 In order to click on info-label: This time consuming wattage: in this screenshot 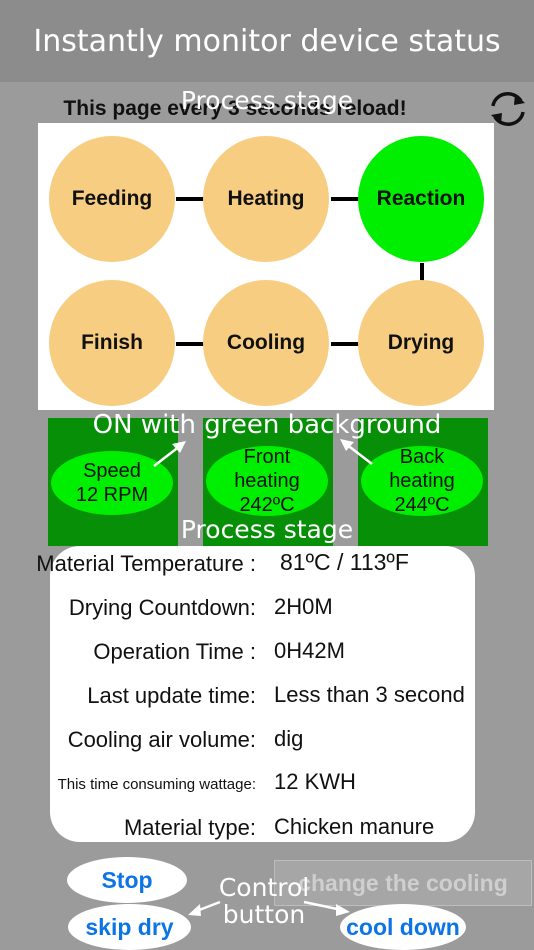, I will do `click(156, 784)`.